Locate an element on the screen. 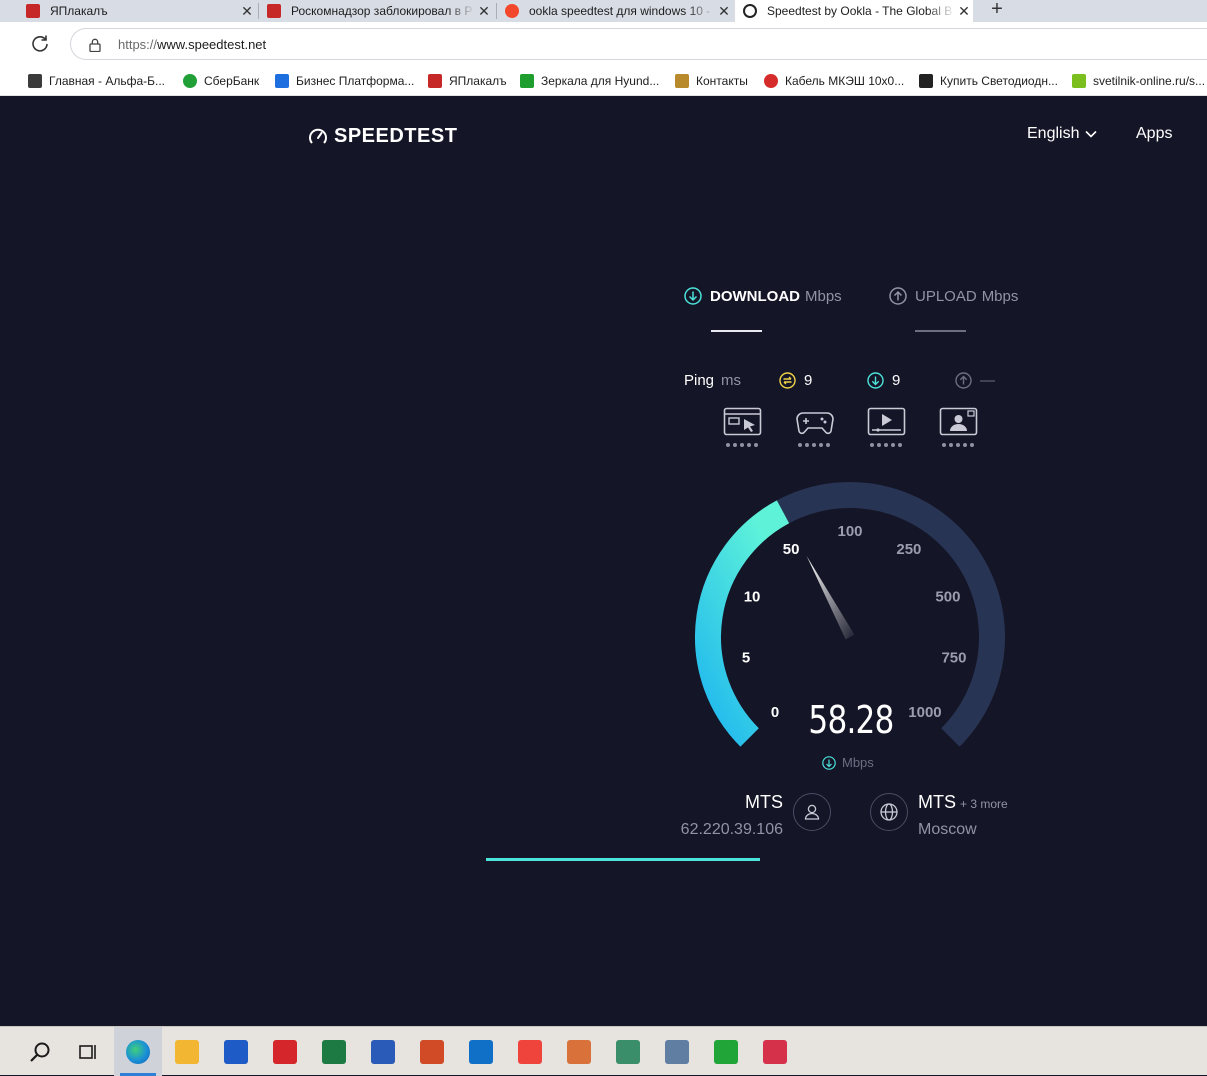 The height and width of the screenshot is (1076, 1207). outlook-taskbar-icon is located at coordinates (481, 1051).